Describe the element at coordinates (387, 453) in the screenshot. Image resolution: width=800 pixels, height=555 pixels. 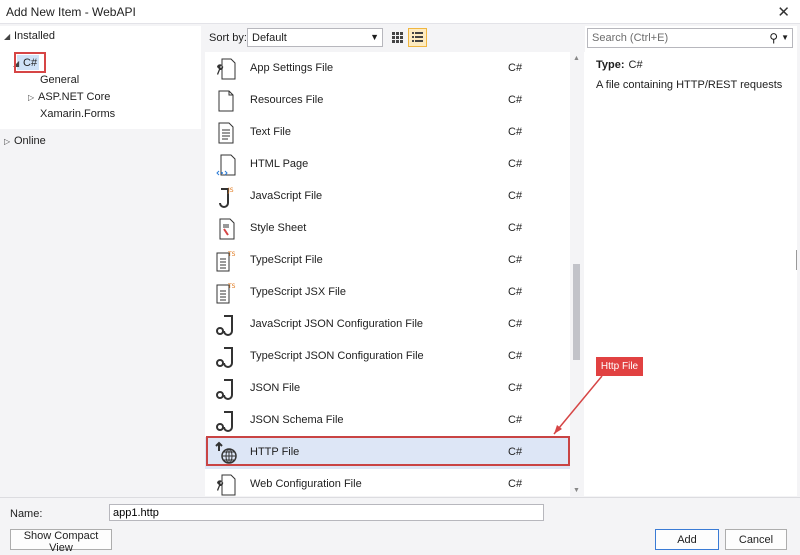
I see `list-item-selected: HTTP File C#` at that location.